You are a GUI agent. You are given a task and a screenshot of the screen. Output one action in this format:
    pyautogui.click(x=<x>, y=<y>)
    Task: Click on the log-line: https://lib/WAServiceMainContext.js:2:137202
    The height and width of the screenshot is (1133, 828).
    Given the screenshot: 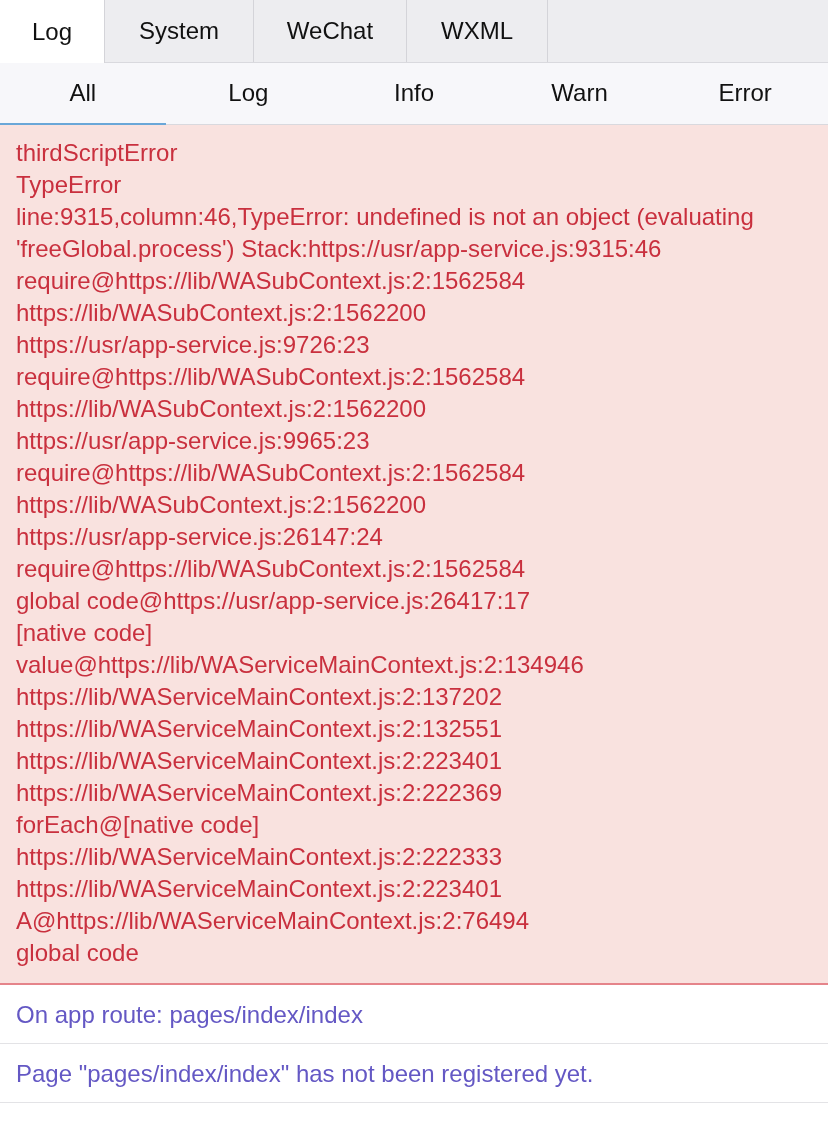 What is the action you would take?
    pyautogui.click(x=259, y=697)
    